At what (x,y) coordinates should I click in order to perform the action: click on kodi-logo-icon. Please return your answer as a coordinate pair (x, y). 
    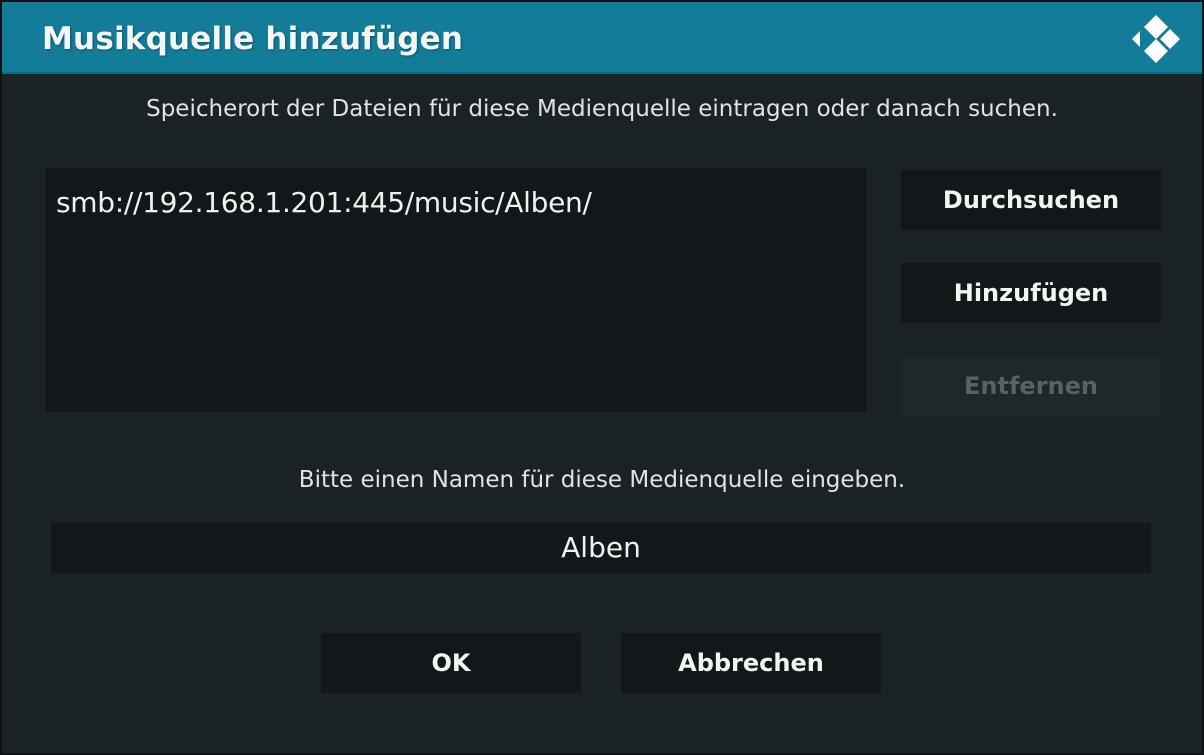
    Looking at the image, I should click on (1156, 39).